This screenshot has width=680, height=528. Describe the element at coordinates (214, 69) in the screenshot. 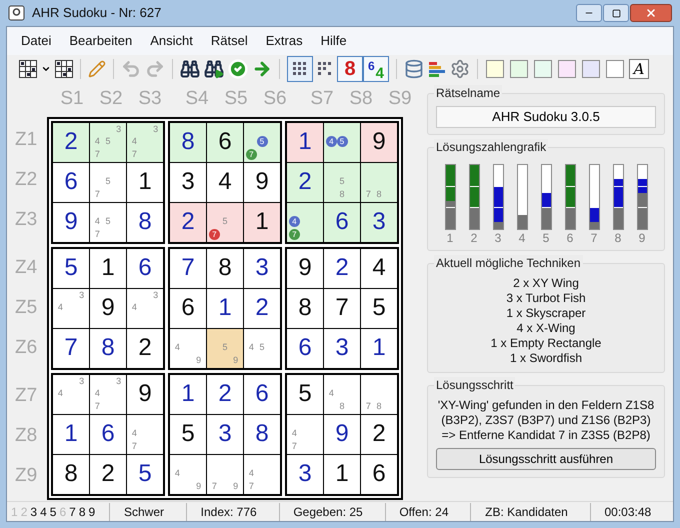

I see `binoculars-play-icon` at that location.